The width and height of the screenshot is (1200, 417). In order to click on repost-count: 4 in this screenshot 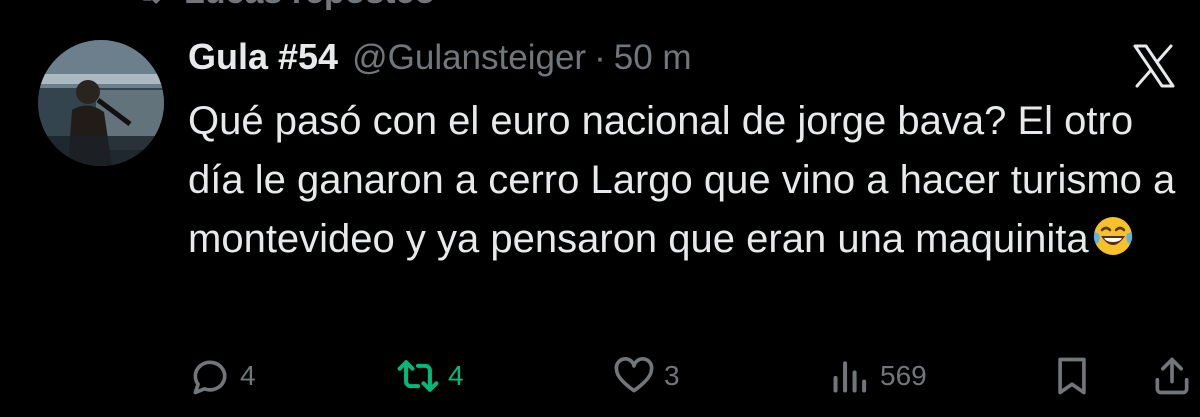, I will do `click(456, 375)`.